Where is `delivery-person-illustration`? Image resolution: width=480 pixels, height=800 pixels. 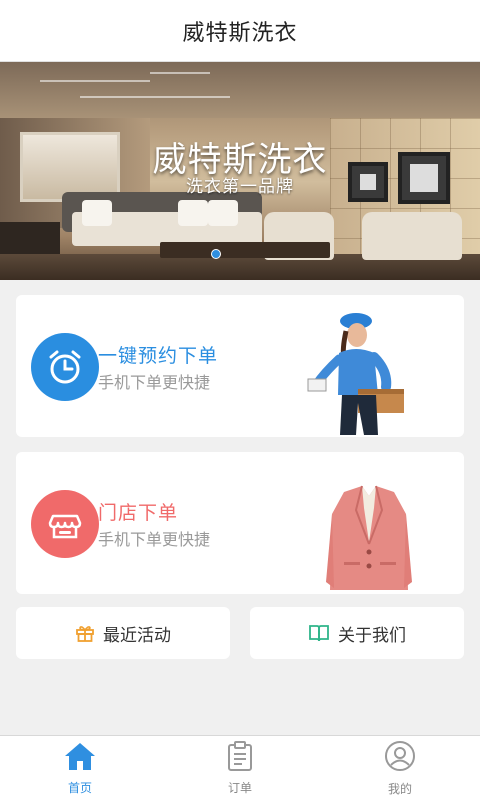
delivery-person-illustration is located at coordinates (369, 366).